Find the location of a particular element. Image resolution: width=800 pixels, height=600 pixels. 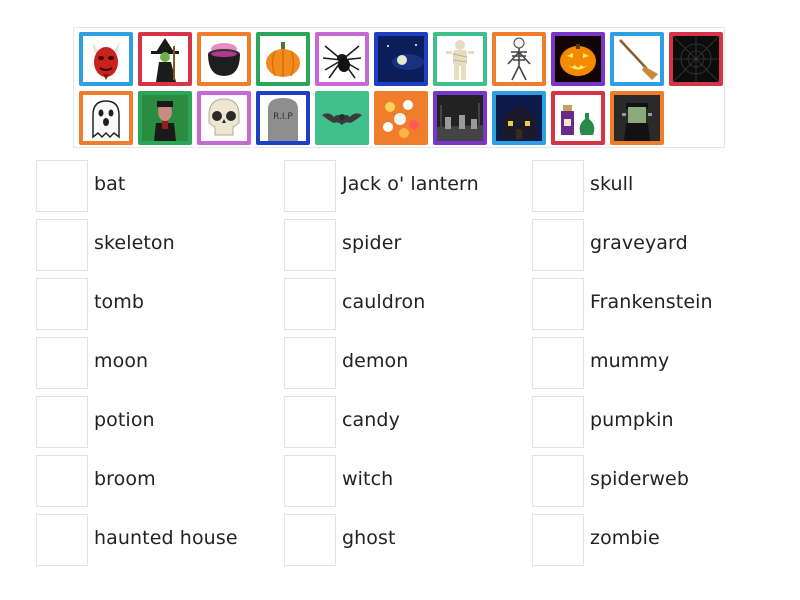

match-item: tomb is located at coordinates (161, 305).